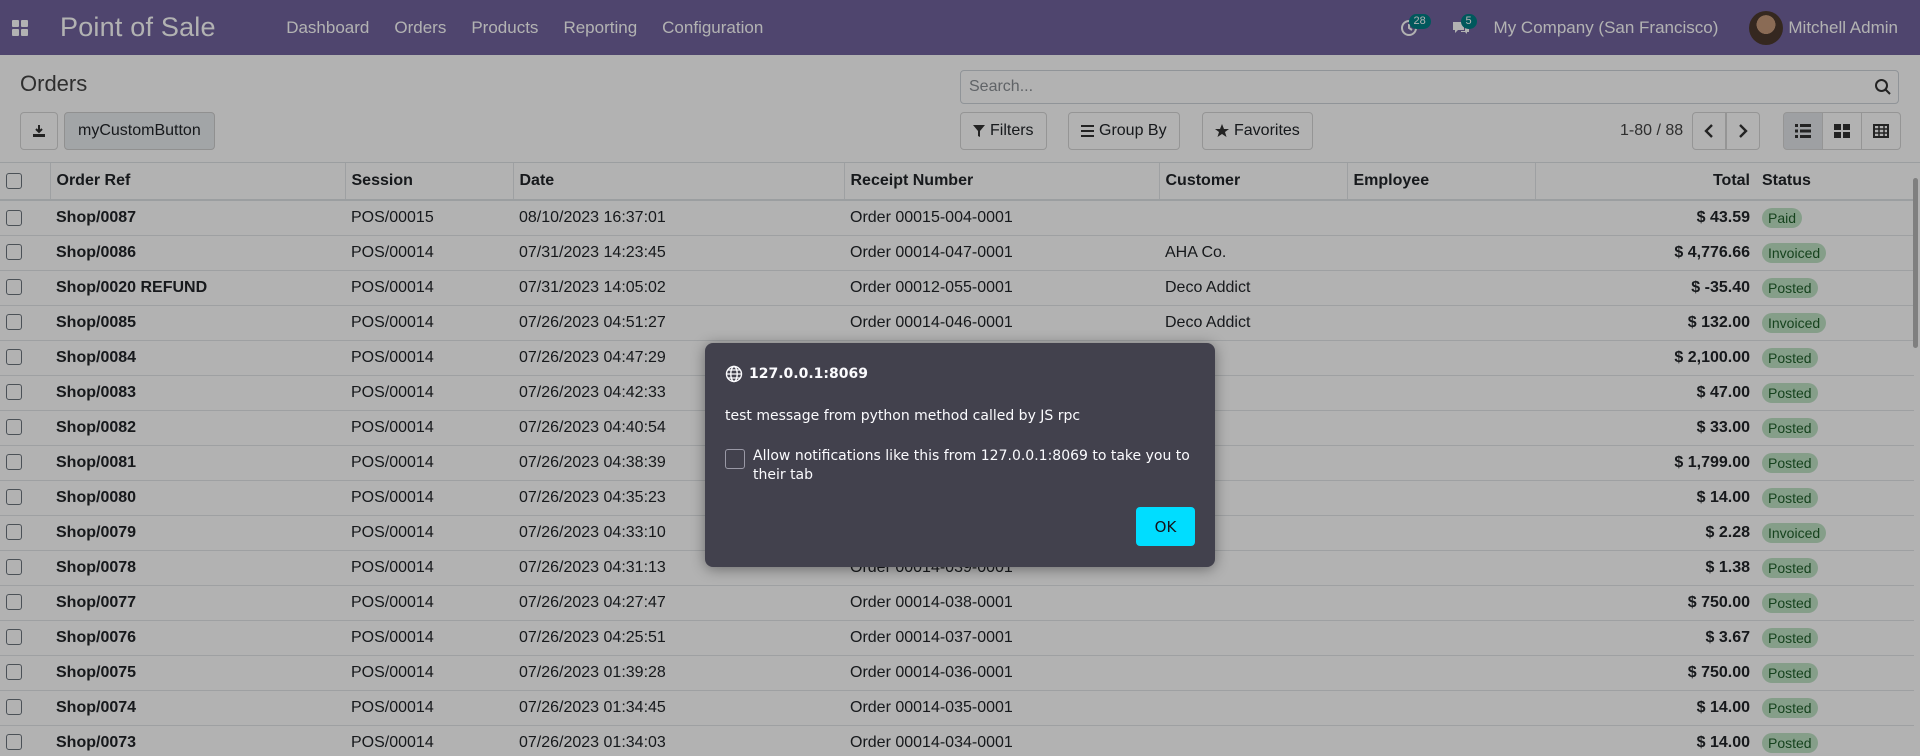 The height and width of the screenshot is (756, 1920). I want to click on dialog-origin: 127.0.0.1:8069, so click(796, 374).